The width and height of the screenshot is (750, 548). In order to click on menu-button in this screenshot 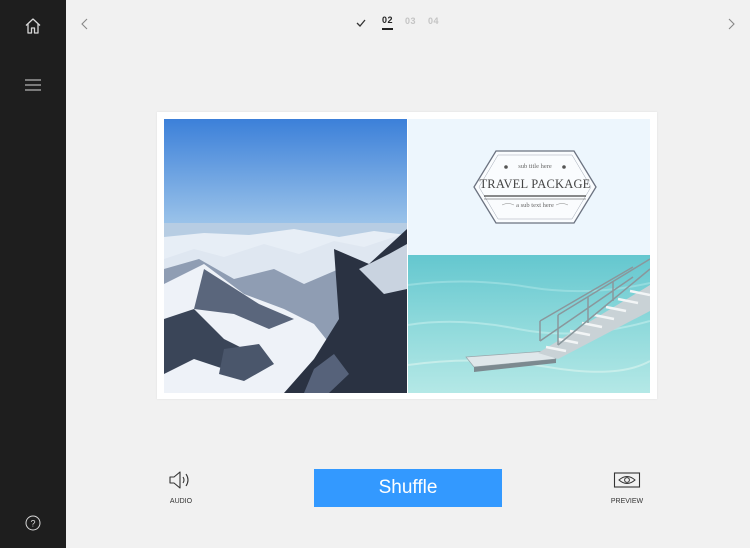, I will do `click(33, 85)`.